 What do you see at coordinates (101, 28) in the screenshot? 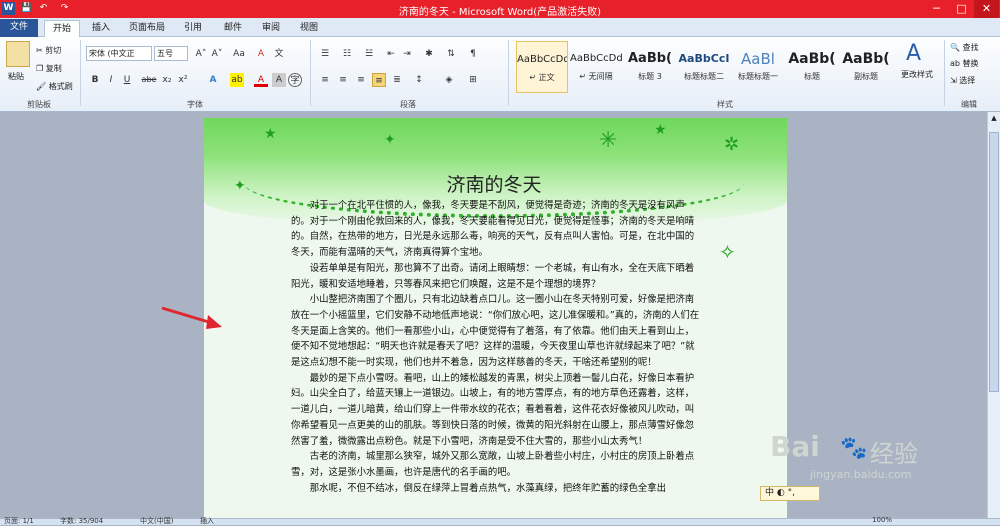
I see `tab-insert: 插入` at bounding box center [101, 28].